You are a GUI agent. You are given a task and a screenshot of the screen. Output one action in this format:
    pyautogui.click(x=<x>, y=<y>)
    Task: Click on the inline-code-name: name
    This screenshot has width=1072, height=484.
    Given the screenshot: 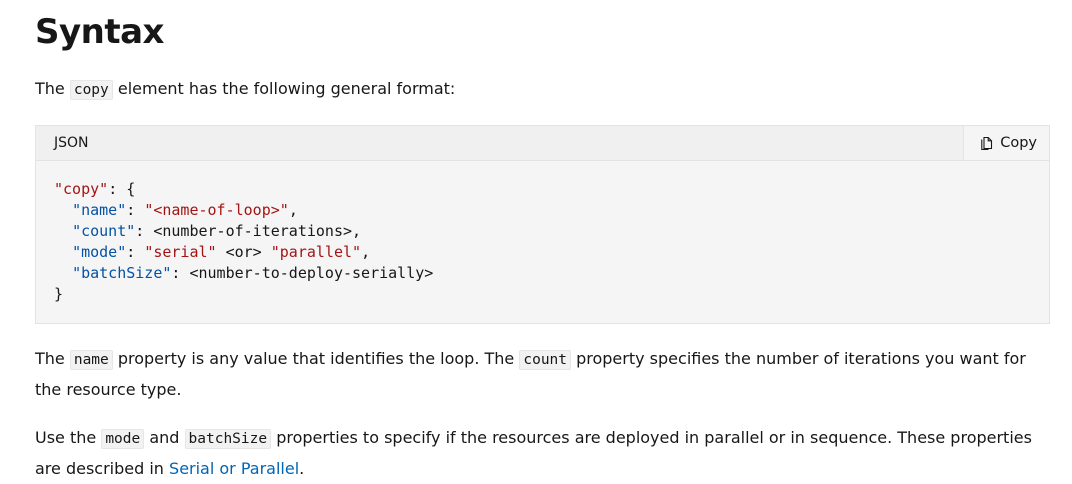 What is the action you would take?
    pyautogui.click(x=91, y=360)
    